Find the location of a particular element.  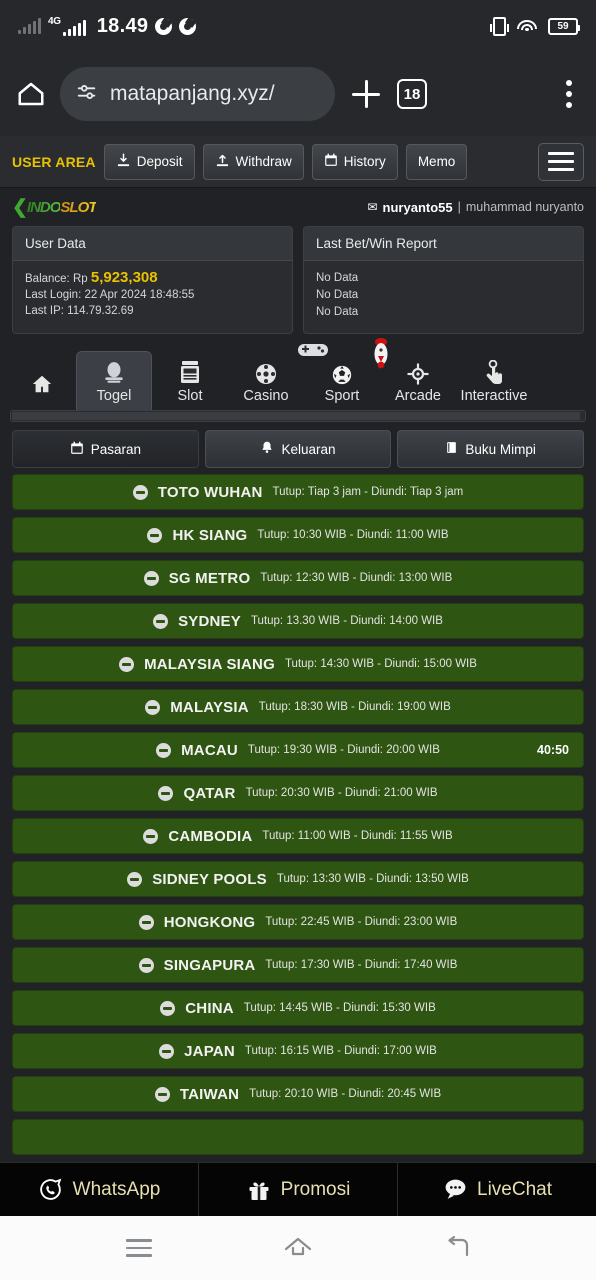

tab-togel: Togel is located at coordinates (114, 380).